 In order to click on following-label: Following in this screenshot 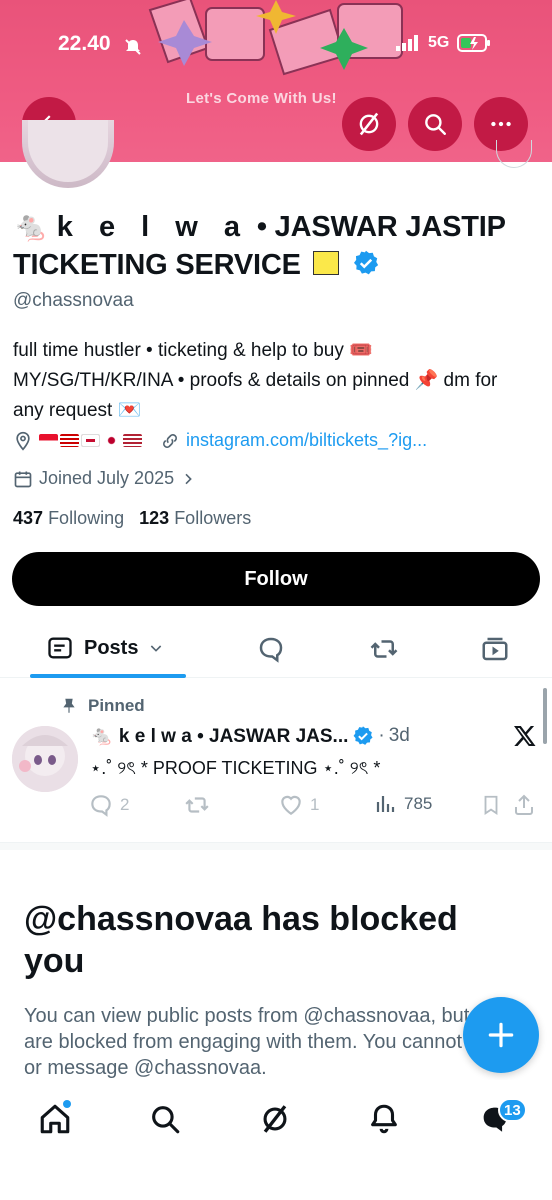, I will do `click(86, 518)`.